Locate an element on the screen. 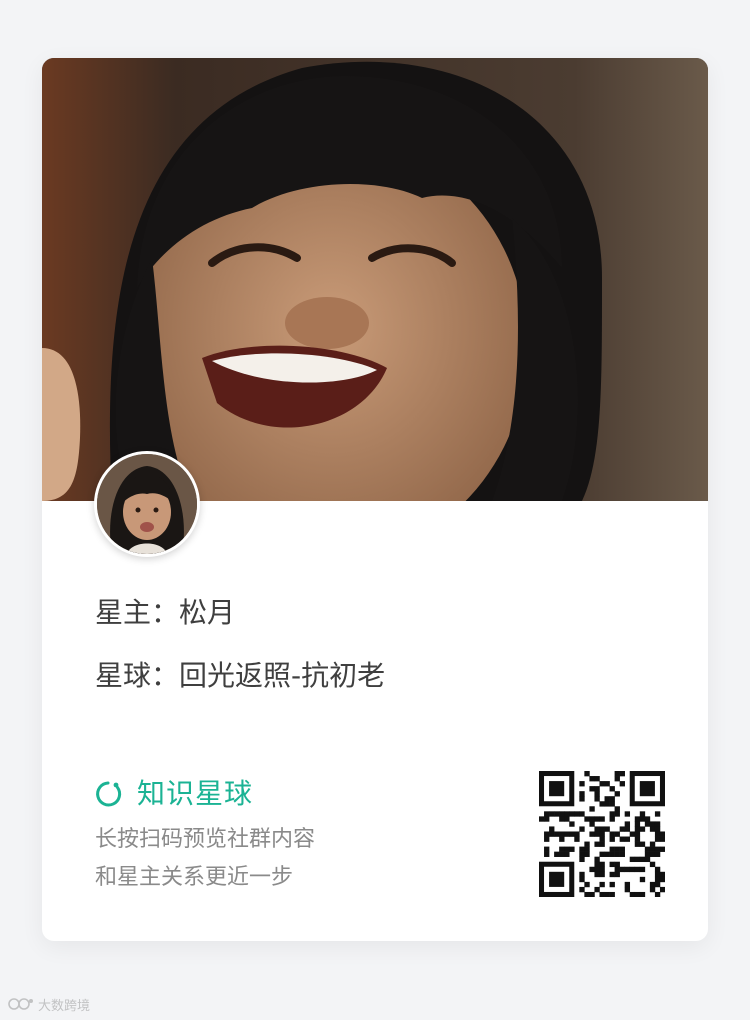 The height and width of the screenshot is (1020, 750). planet-name: 回光返照-抗初老 is located at coordinates (282, 675).